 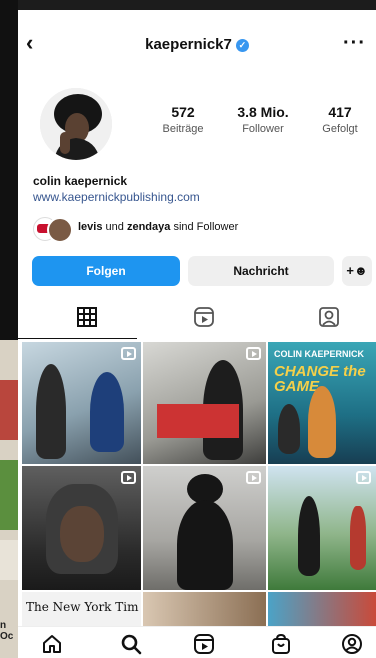 I want to click on stat-posts-value: 572, so click(x=183, y=112).